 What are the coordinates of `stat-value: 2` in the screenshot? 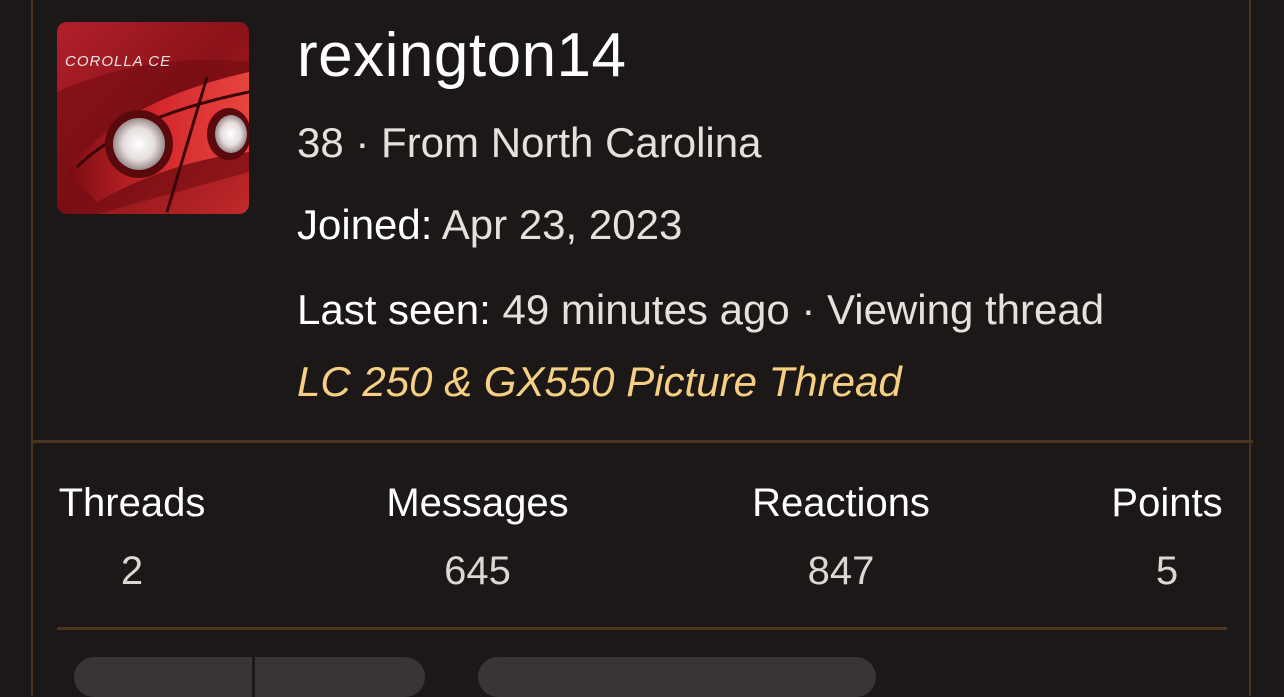 It's located at (132, 571).